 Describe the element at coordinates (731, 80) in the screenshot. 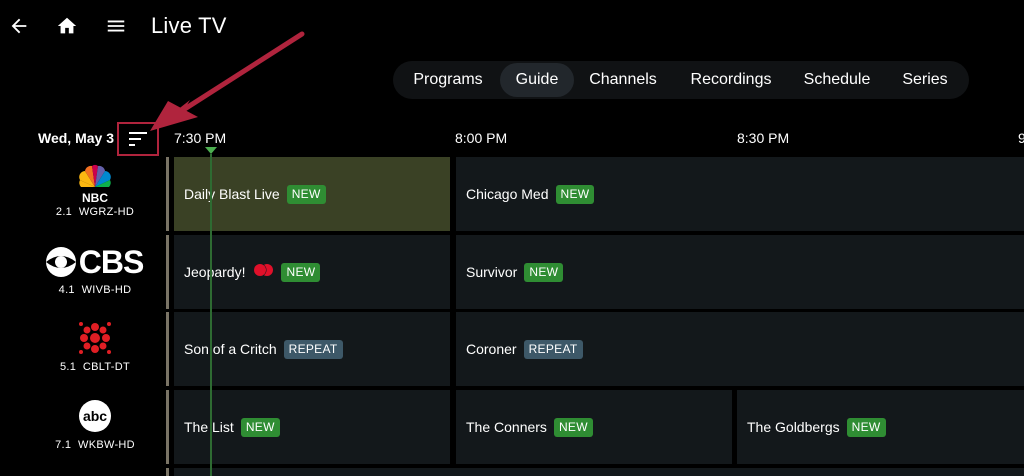

I see `tab-recordings: Recordings` at that location.